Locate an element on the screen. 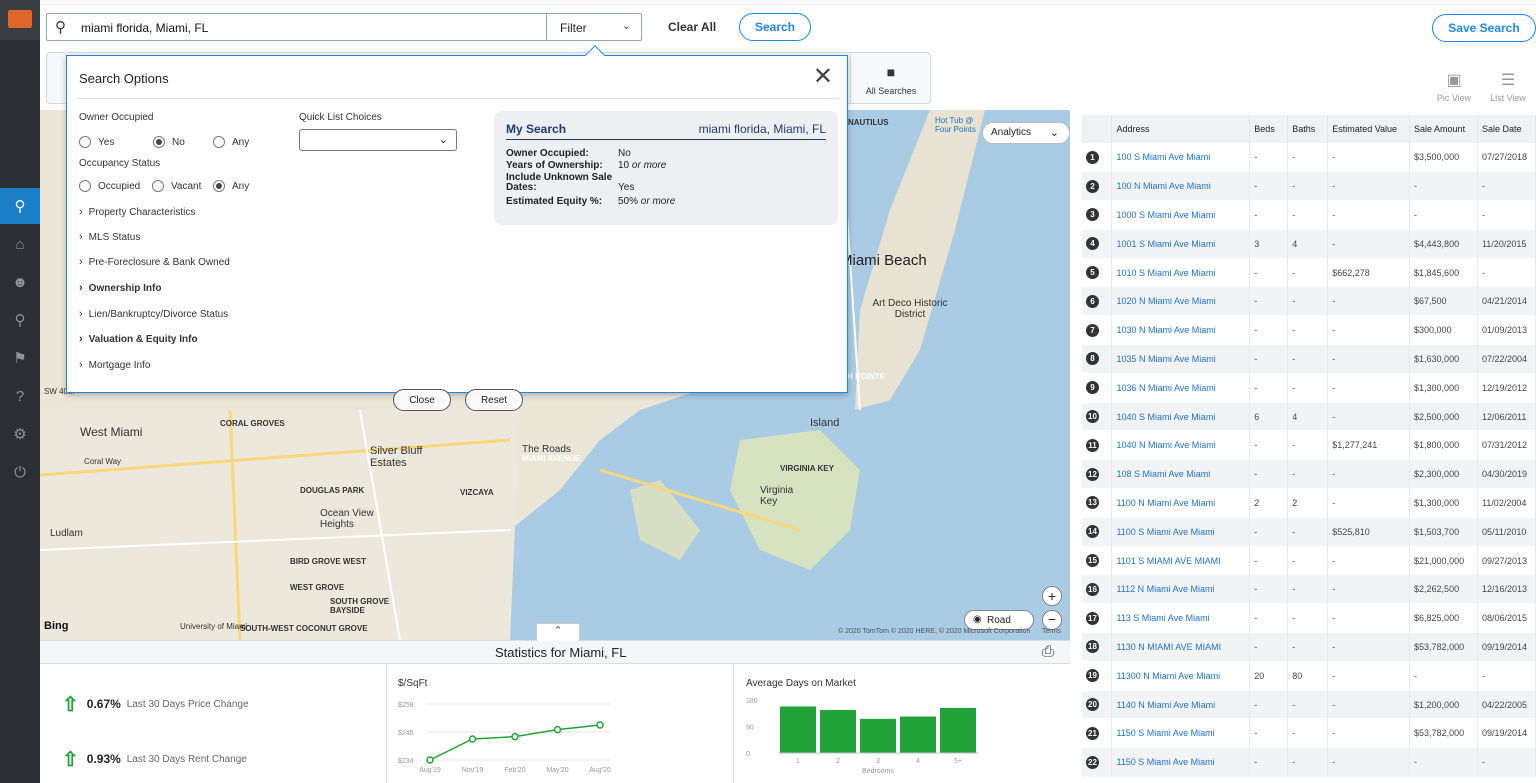 The image size is (1536, 783). terms-link: Terms is located at coordinates (1051, 631).